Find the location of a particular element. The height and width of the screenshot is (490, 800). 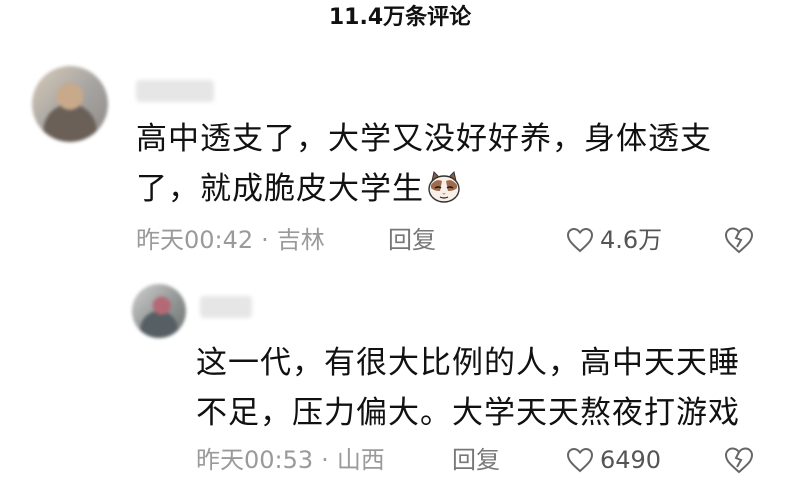

dislike-button is located at coordinates (739, 240).